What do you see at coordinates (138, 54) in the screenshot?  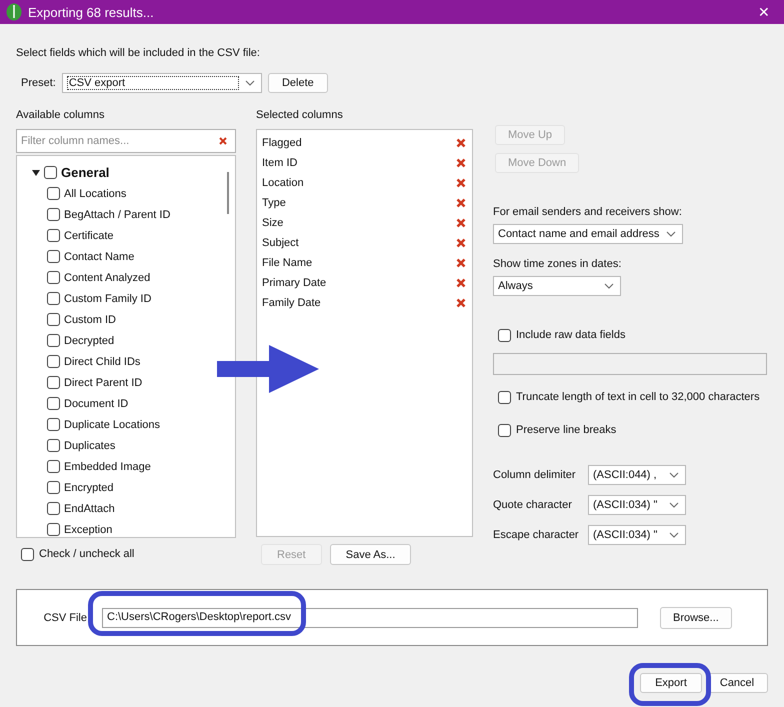 I see `instruction-text: Select fields which will be included in the CSV file:` at bounding box center [138, 54].